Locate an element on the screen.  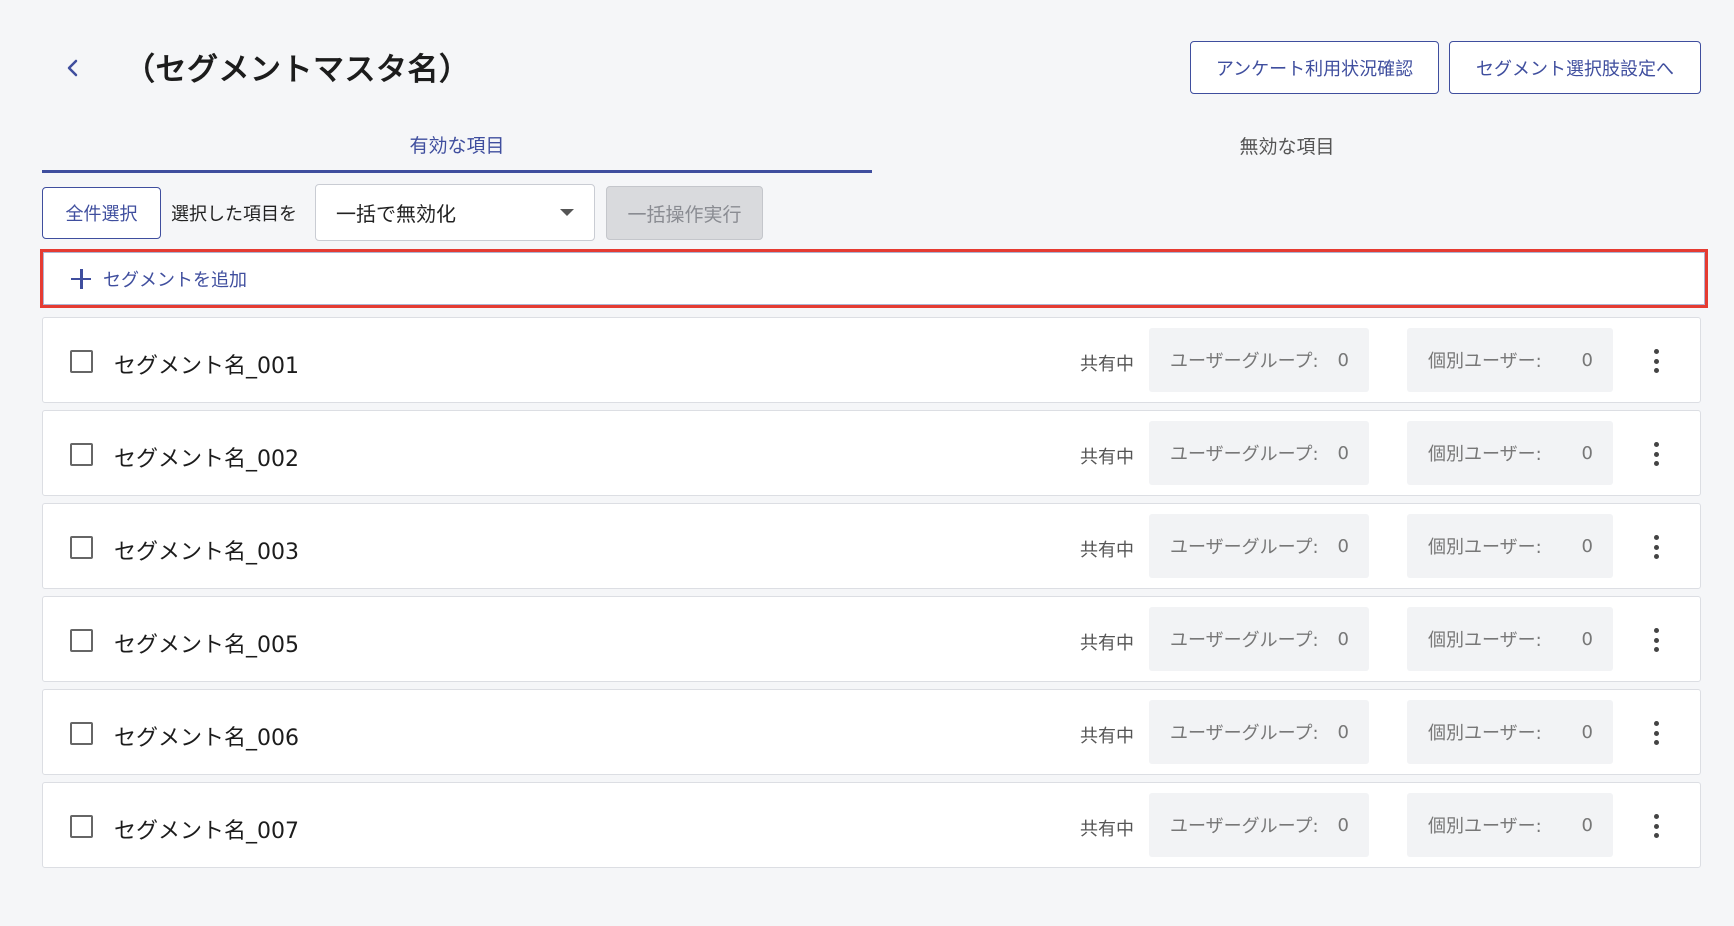
back-button is located at coordinates (73, 68).